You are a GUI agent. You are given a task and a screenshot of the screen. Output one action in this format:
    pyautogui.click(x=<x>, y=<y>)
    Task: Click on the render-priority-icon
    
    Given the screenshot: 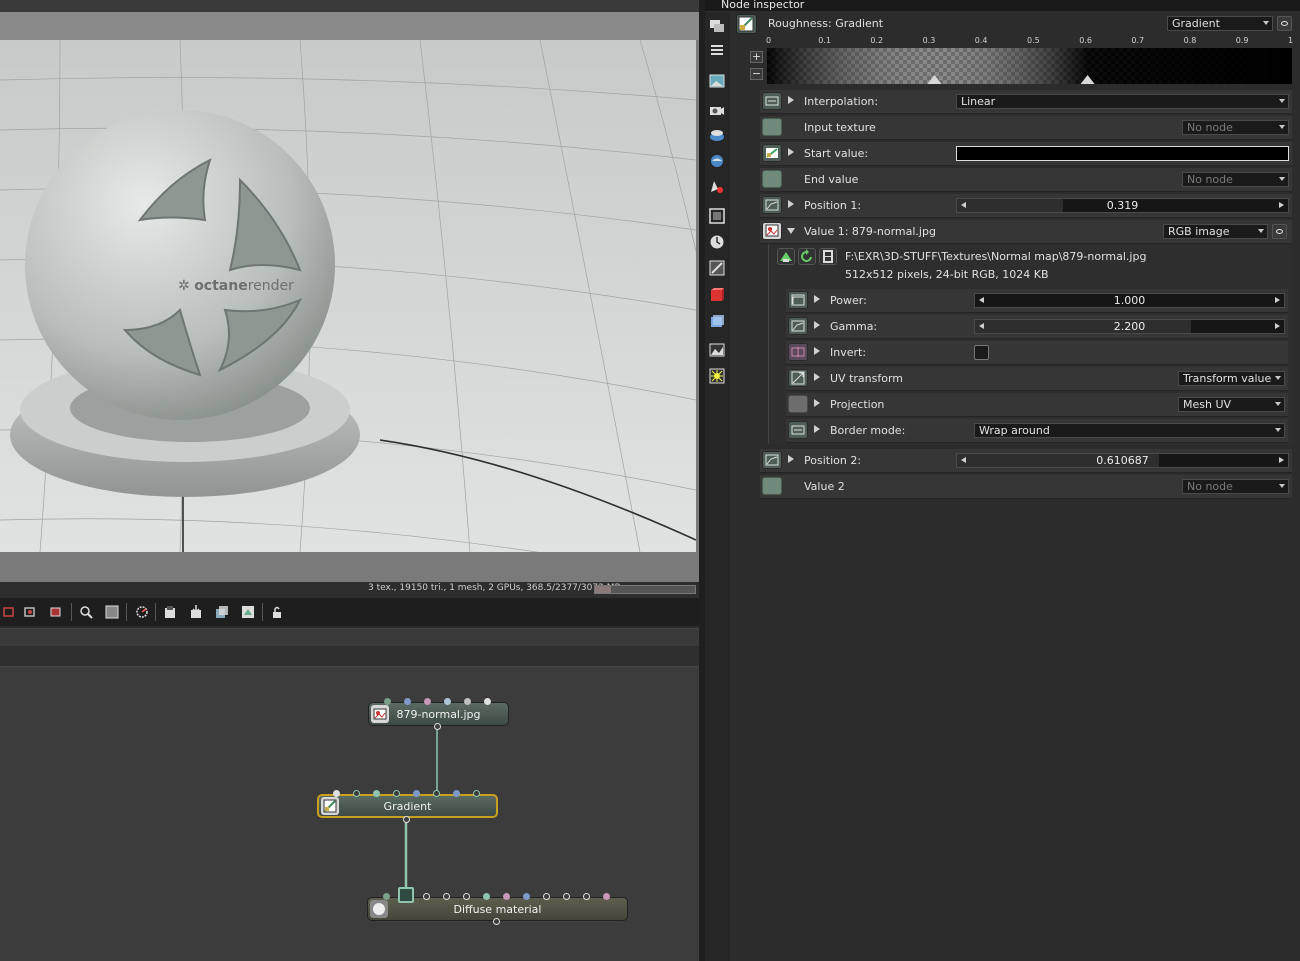 What is the action you would take?
    pyautogui.click(x=142, y=612)
    